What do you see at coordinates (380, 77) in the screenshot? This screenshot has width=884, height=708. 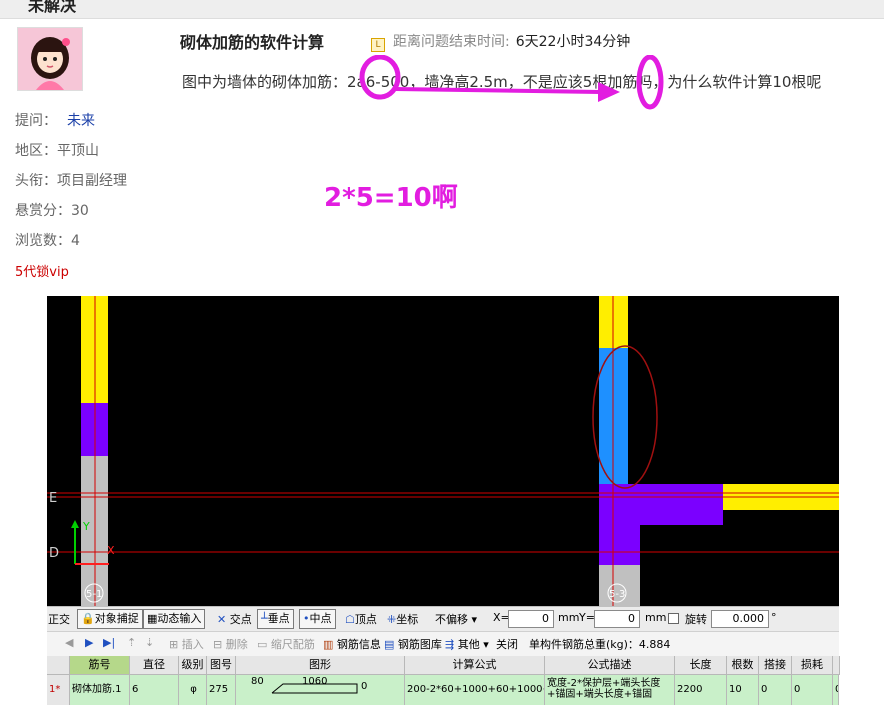 I see `annotation-circle-left` at bounding box center [380, 77].